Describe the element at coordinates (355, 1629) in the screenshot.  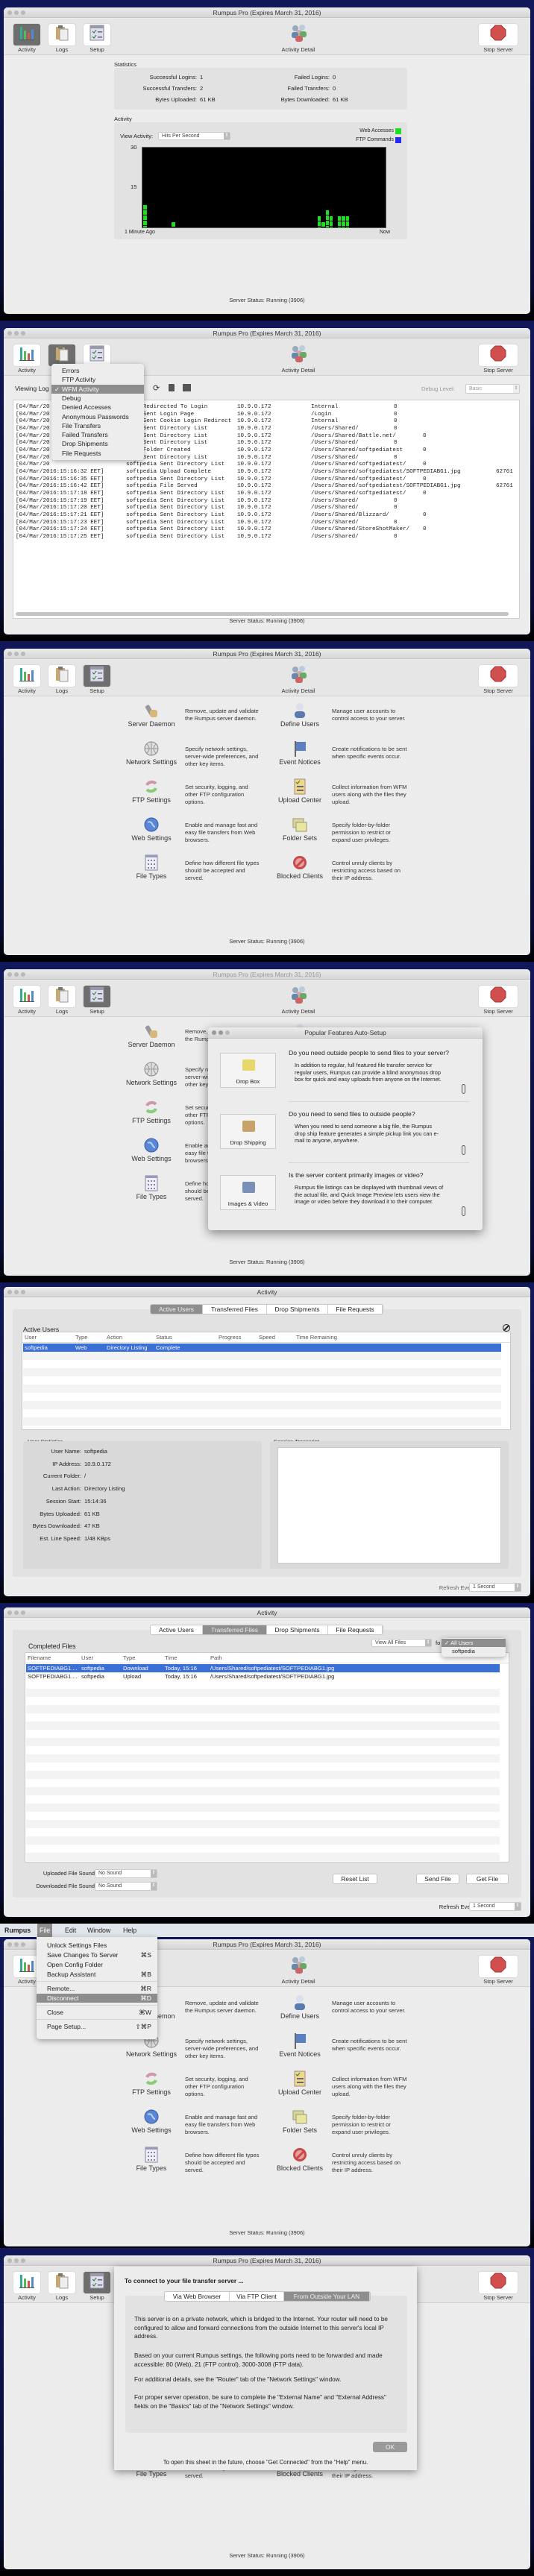
I see `tab-file-requests: File Requests` at that location.